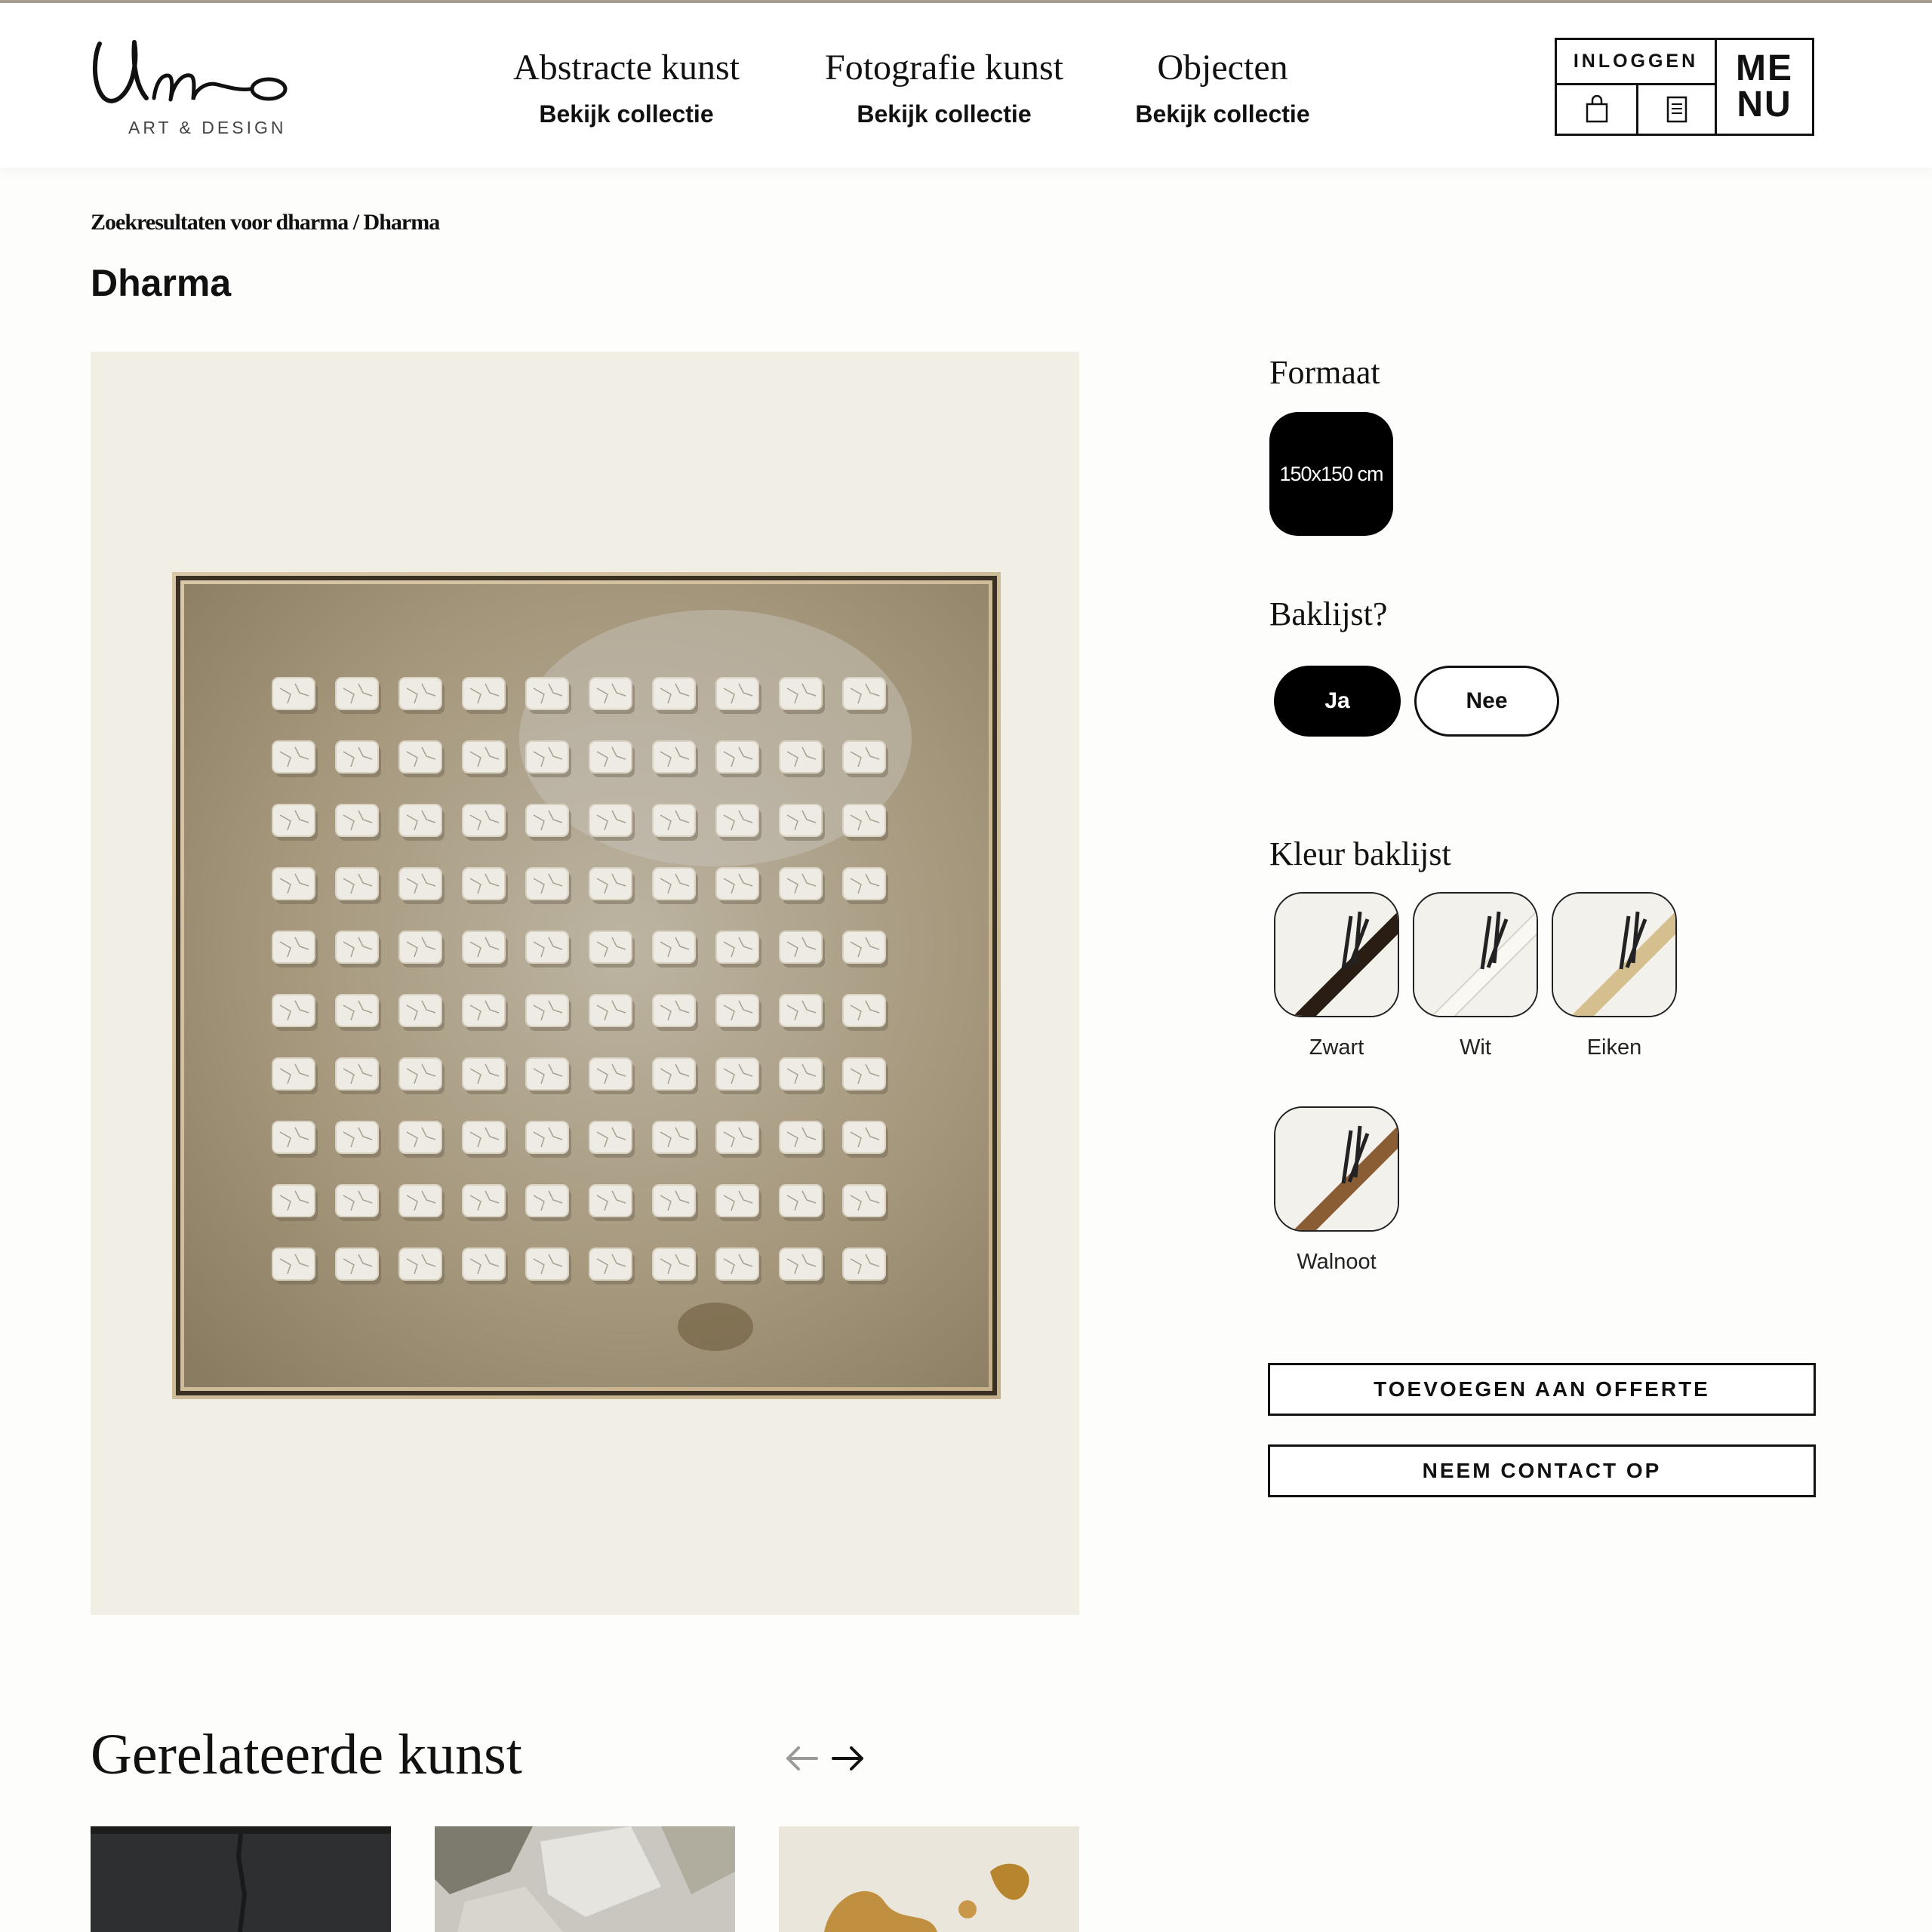  I want to click on nav-abstracte-kunst: Abstracte kunst Bekijk collectie, so click(626, 87).